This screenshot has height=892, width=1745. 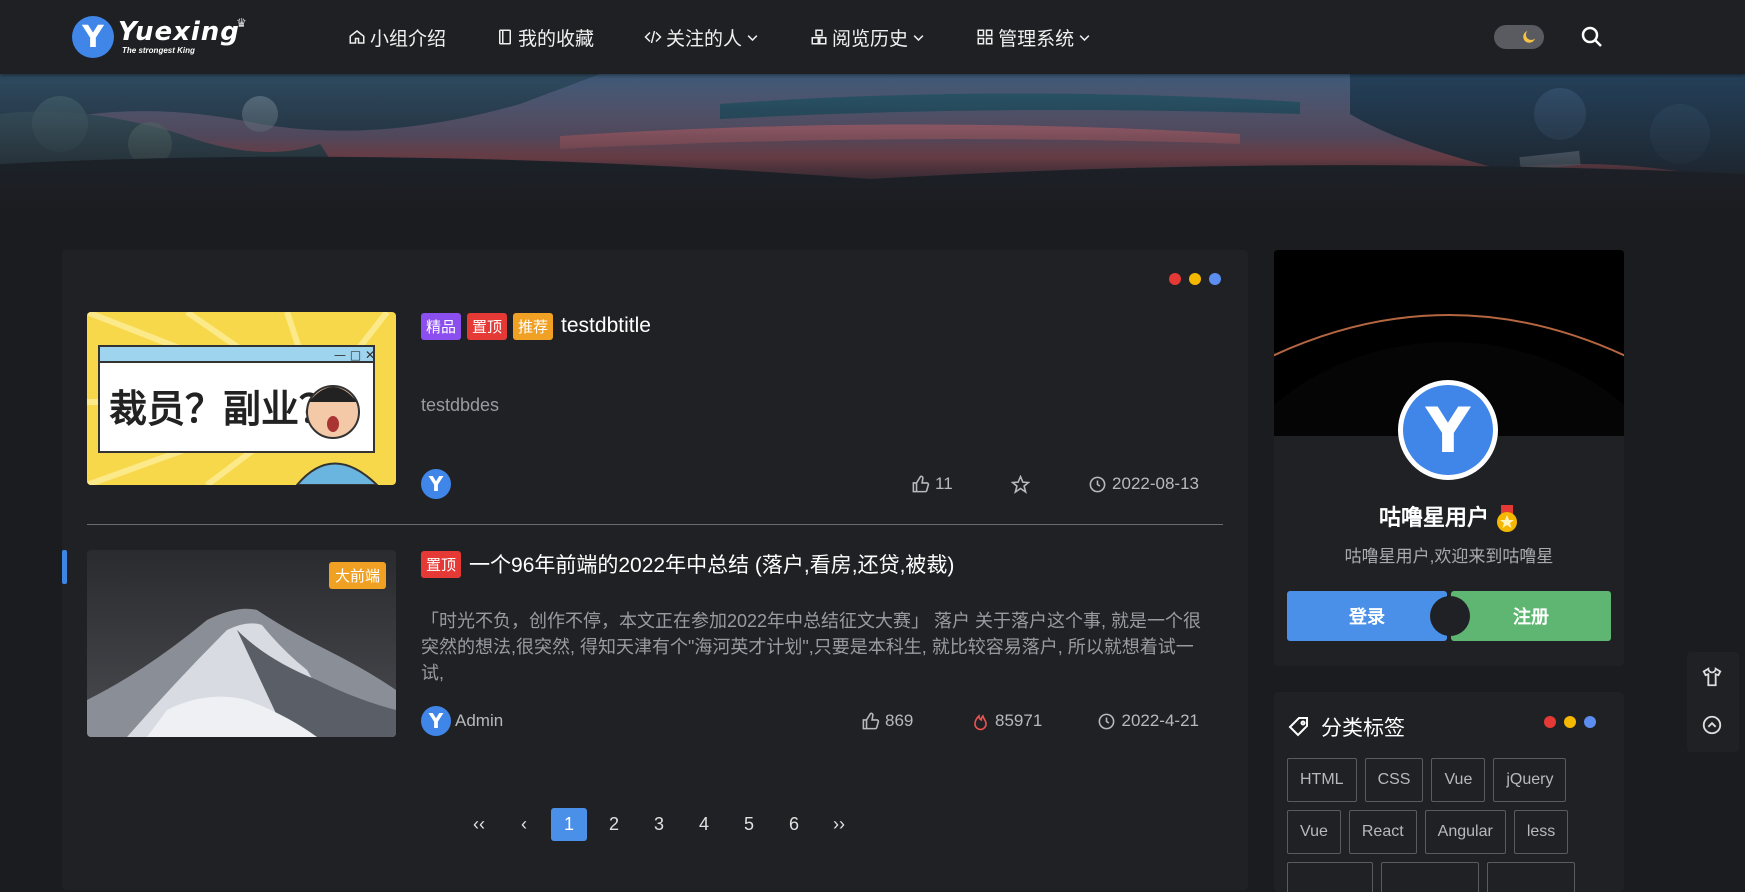 What do you see at coordinates (1592, 37) in the screenshot?
I see `search-icon` at bounding box center [1592, 37].